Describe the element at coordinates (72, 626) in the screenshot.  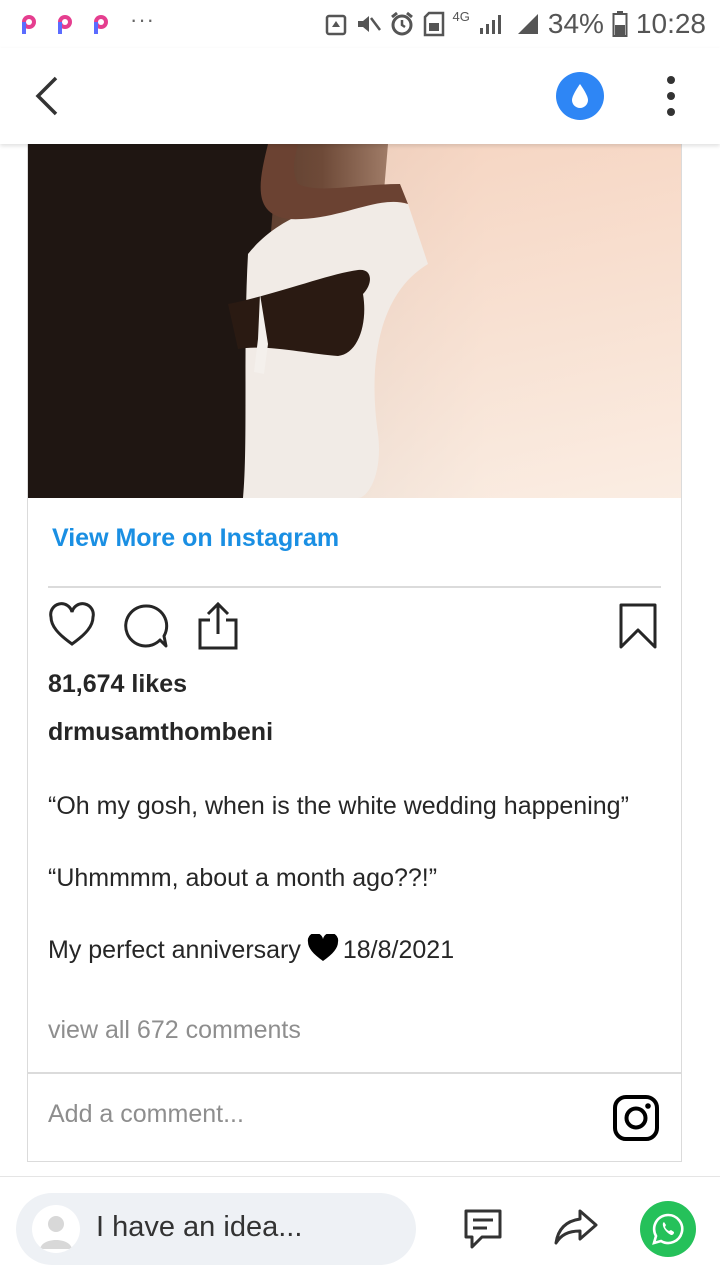
I see `heart-icon` at that location.